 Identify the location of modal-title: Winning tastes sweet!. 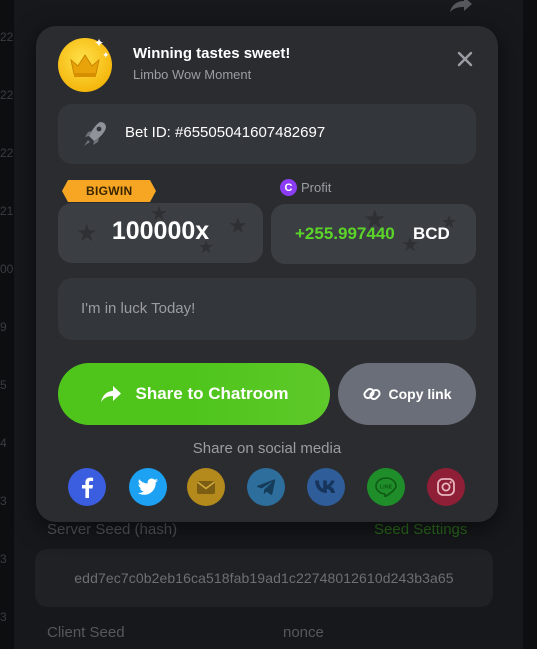
(212, 53).